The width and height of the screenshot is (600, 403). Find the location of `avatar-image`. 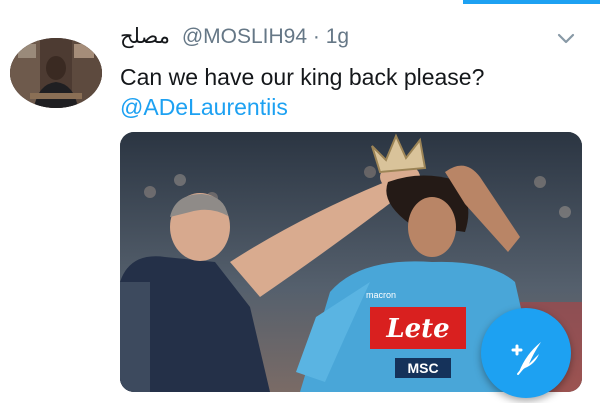

avatar-image is located at coordinates (56, 73).